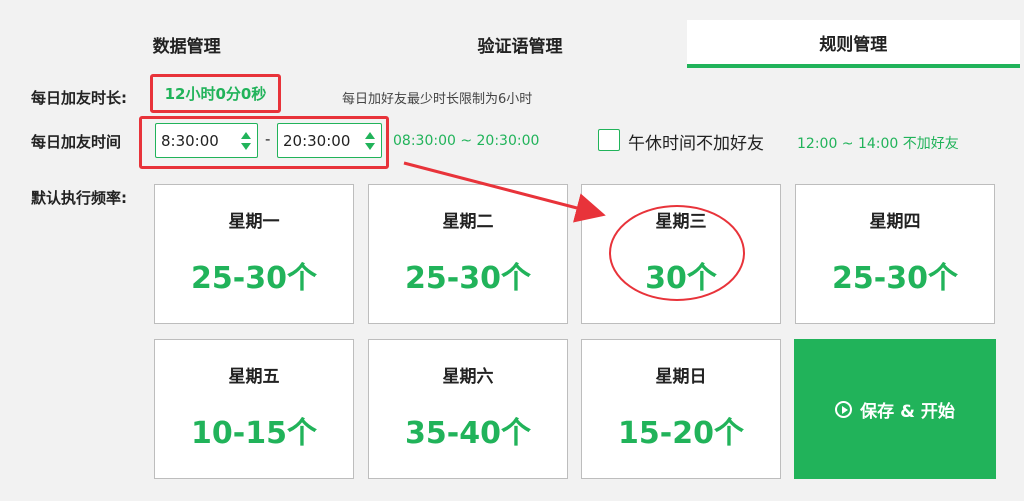 The height and width of the screenshot is (501, 1024). Describe the element at coordinates (907, 411) in the screenshot. I see `save-and-start-label: 保存 & 开始` at that location.